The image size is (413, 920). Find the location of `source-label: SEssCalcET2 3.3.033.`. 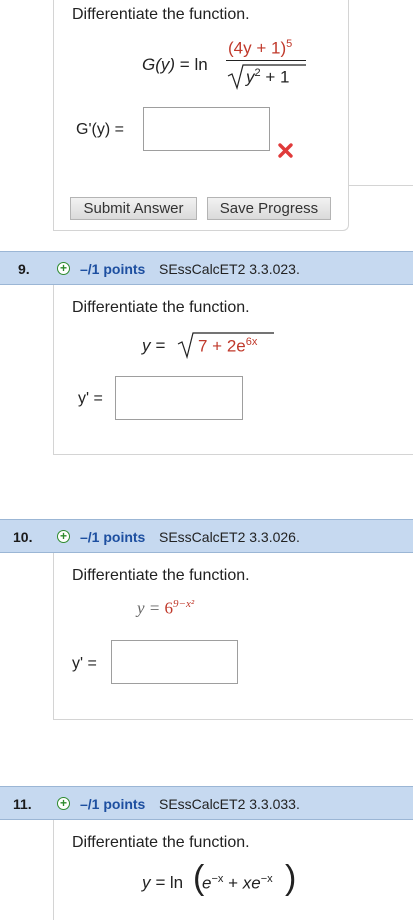

source-label: SEssCalcET2 3.3.033. is located at coordinates (229, 804).